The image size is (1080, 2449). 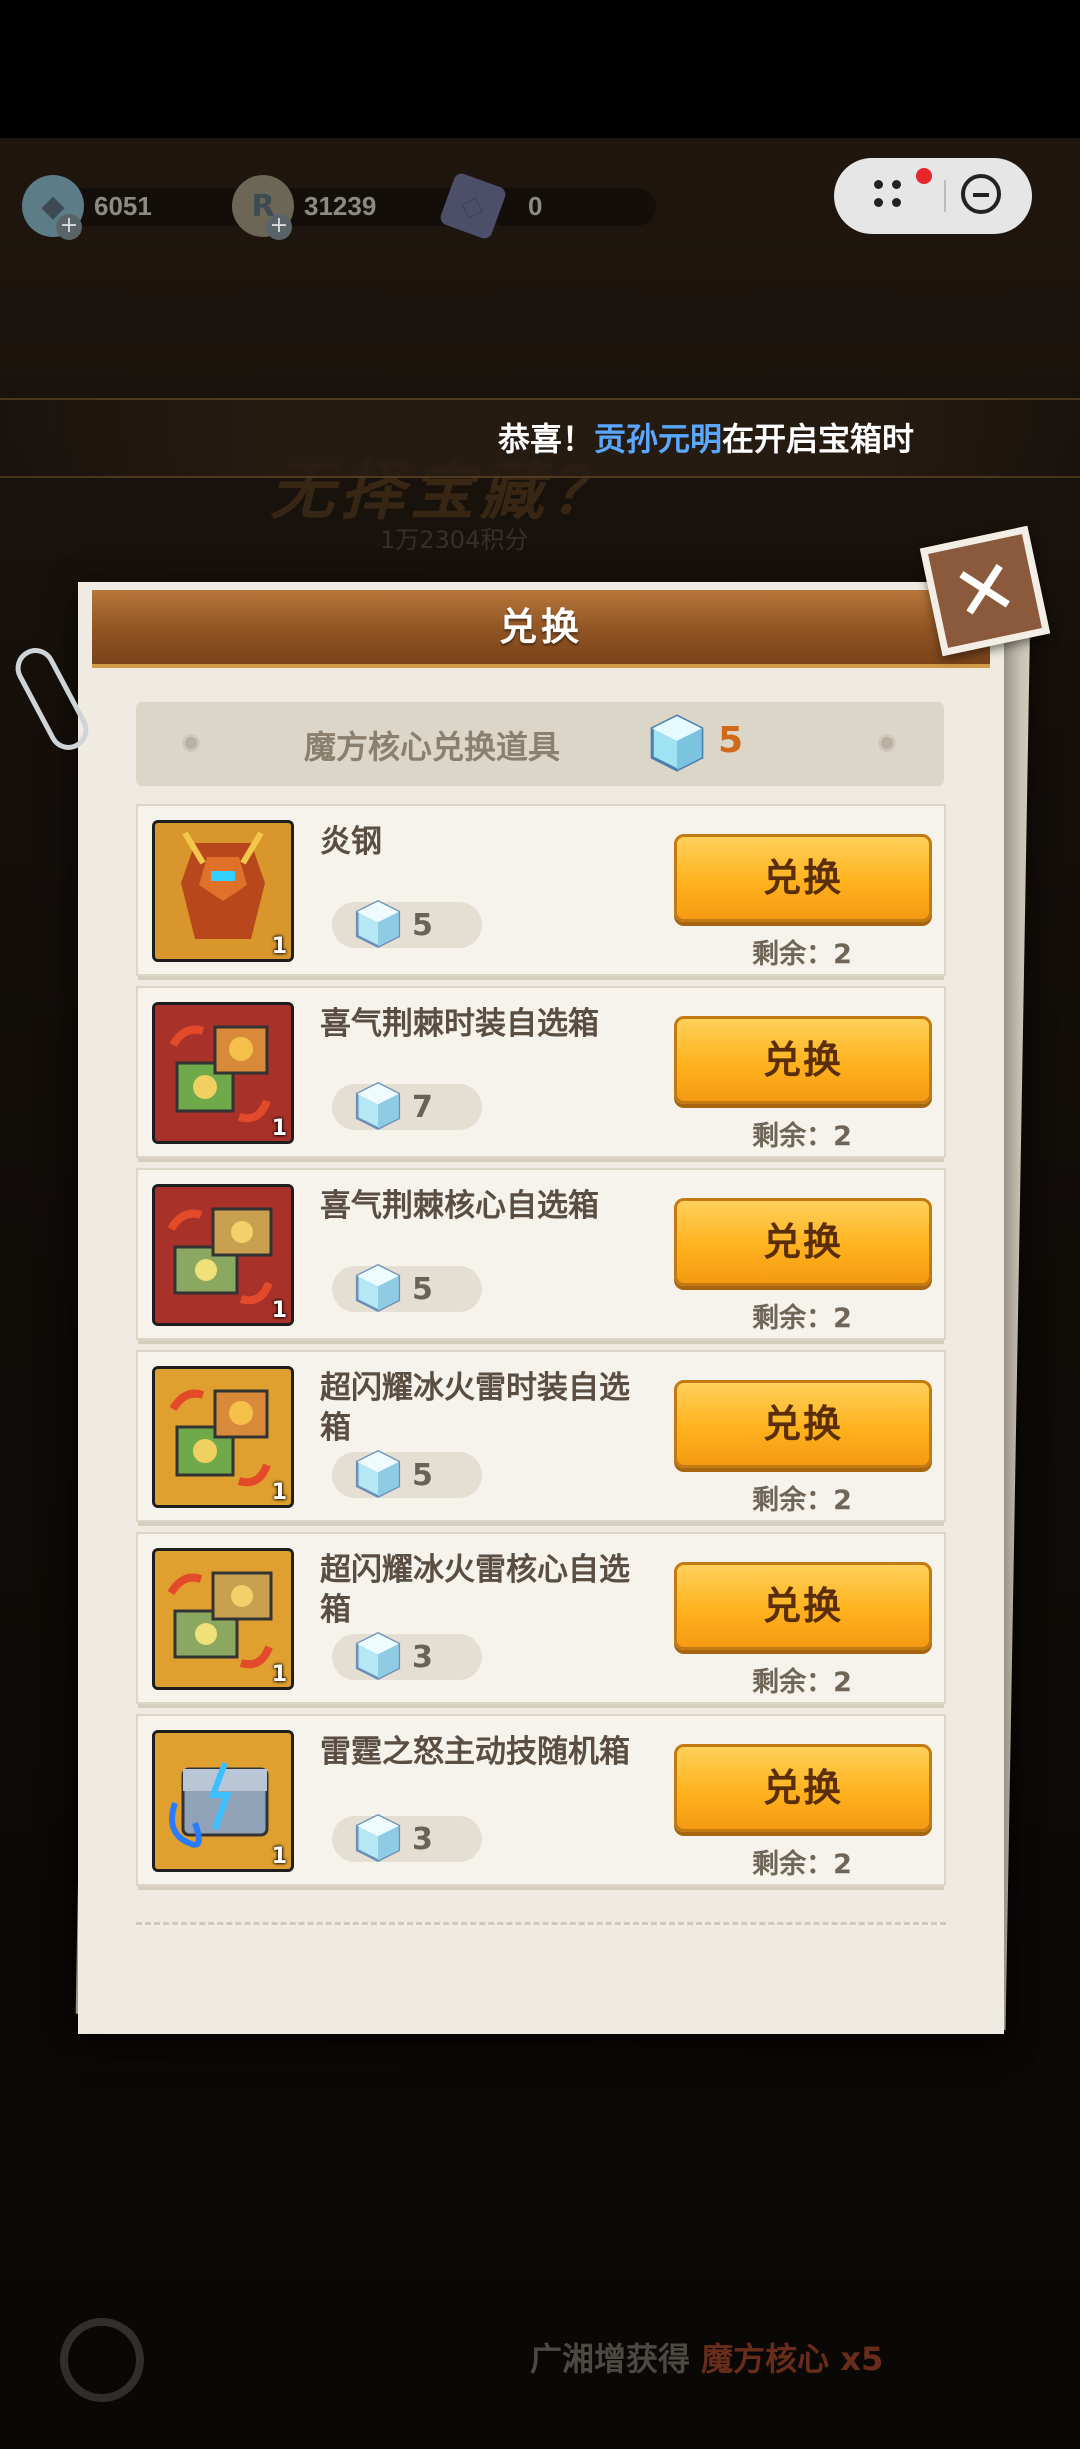 What do you see at coordinates (422, 1107) in the screenshot?
I see `item-cost-value: 7` at bounding box center [422, 1107].